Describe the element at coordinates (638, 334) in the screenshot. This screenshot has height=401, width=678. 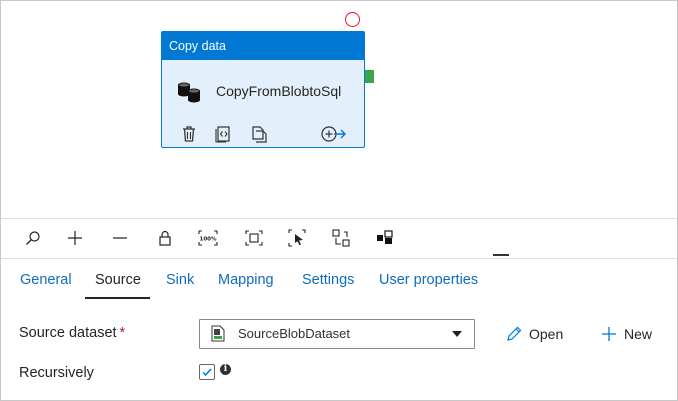
I see `new-label: New` at that location.